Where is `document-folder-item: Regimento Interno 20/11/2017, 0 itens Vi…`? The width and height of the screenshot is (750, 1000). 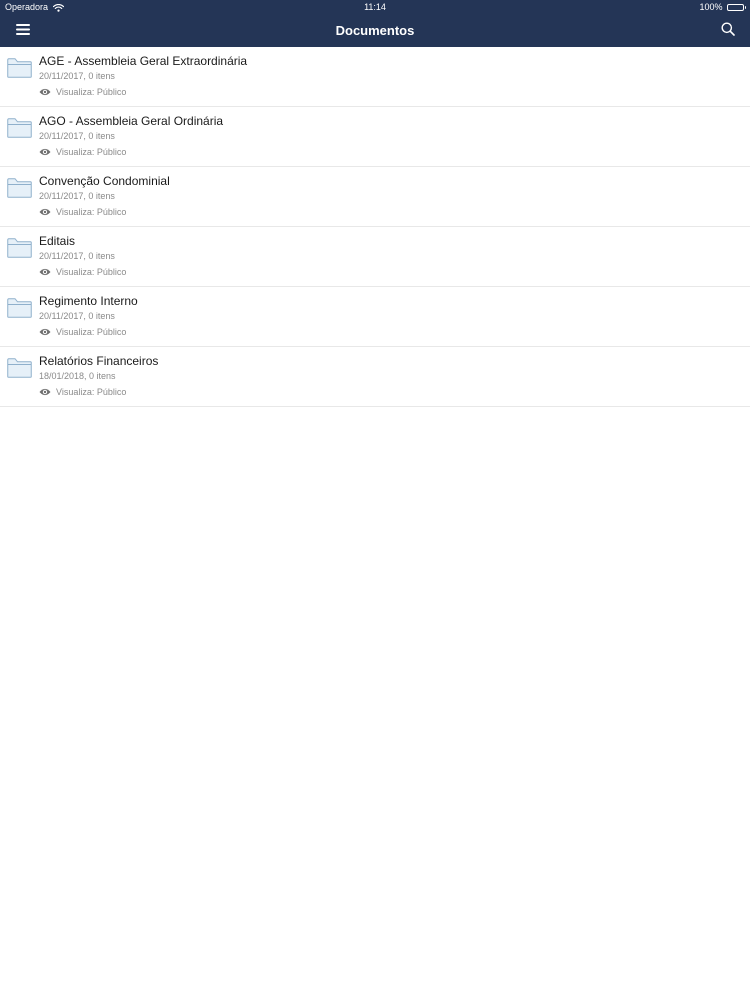 document-folder-item: Regimento Interno 20/11/2017, 0 itens Vi… is located at coordinates (375, 317).